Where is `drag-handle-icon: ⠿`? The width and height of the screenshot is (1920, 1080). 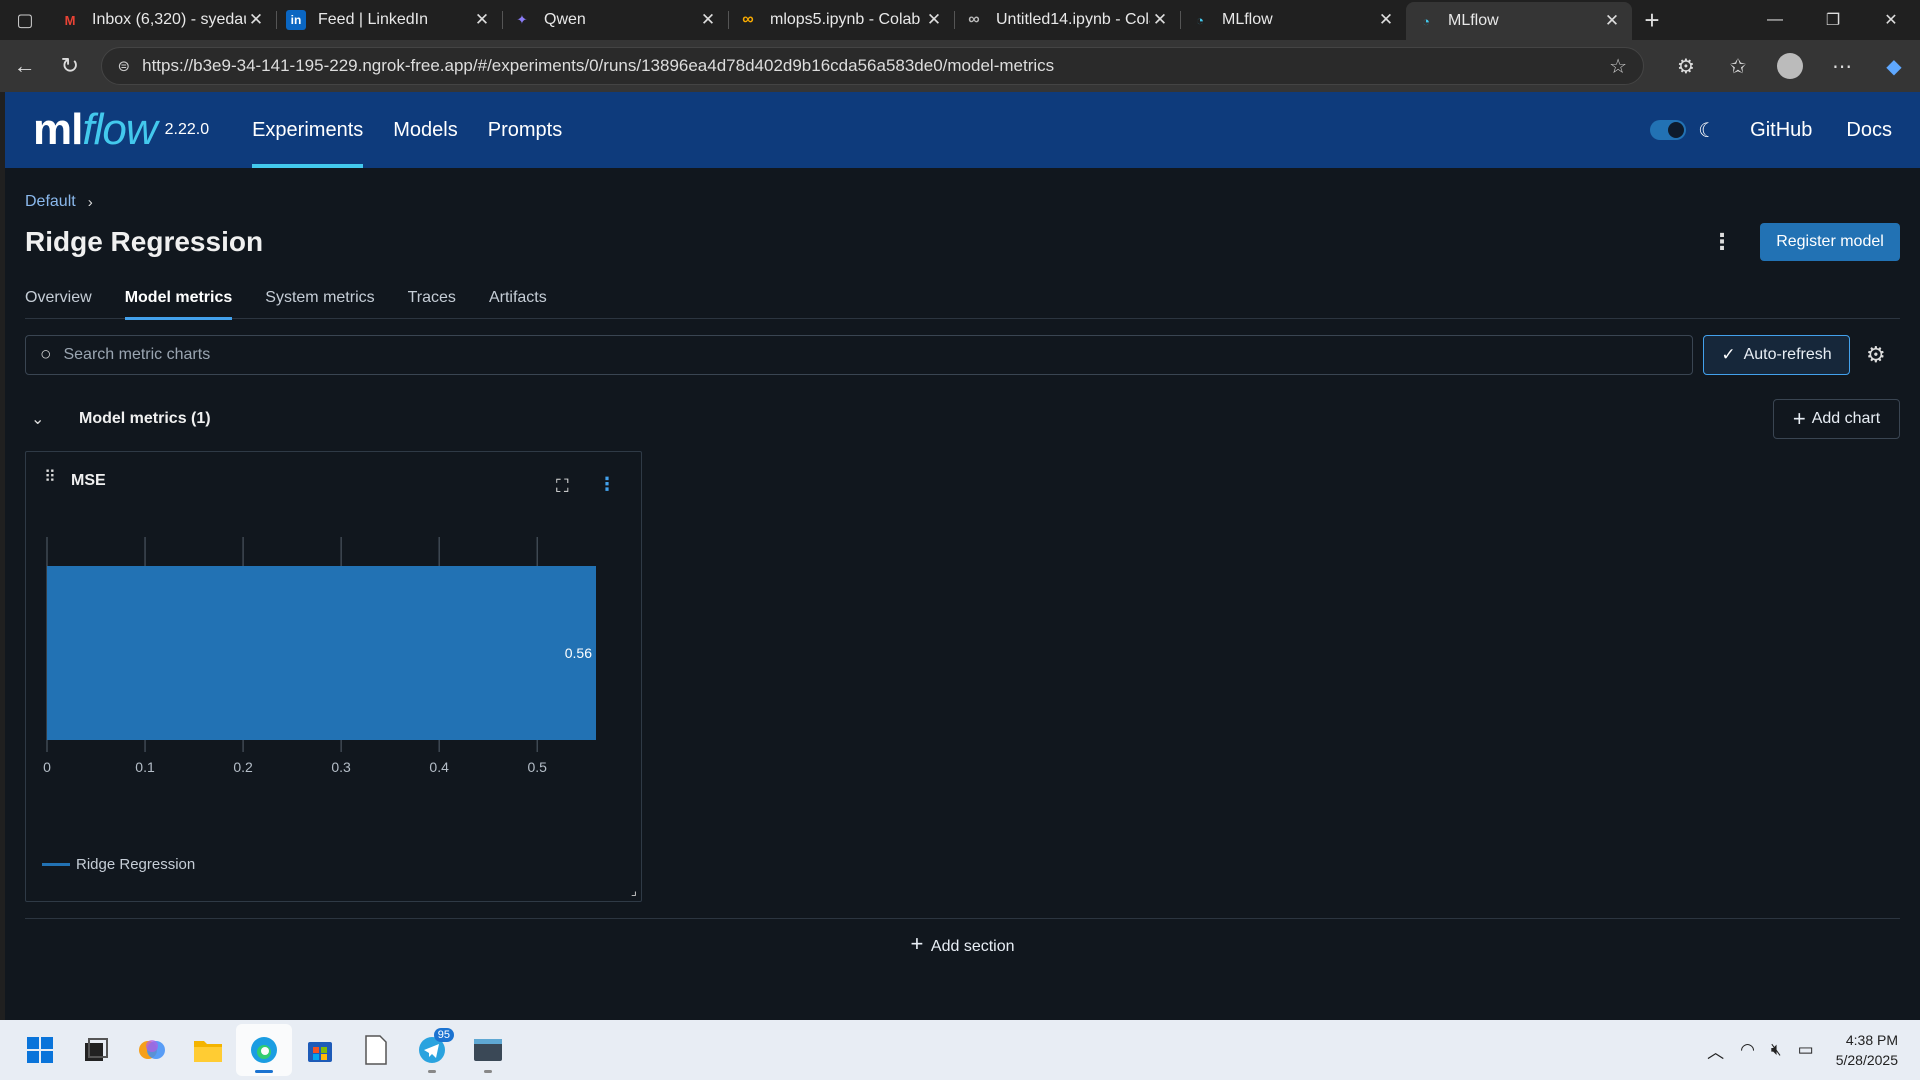 drag-handle-icon: ⠿ is located at coordinates (50, 478).